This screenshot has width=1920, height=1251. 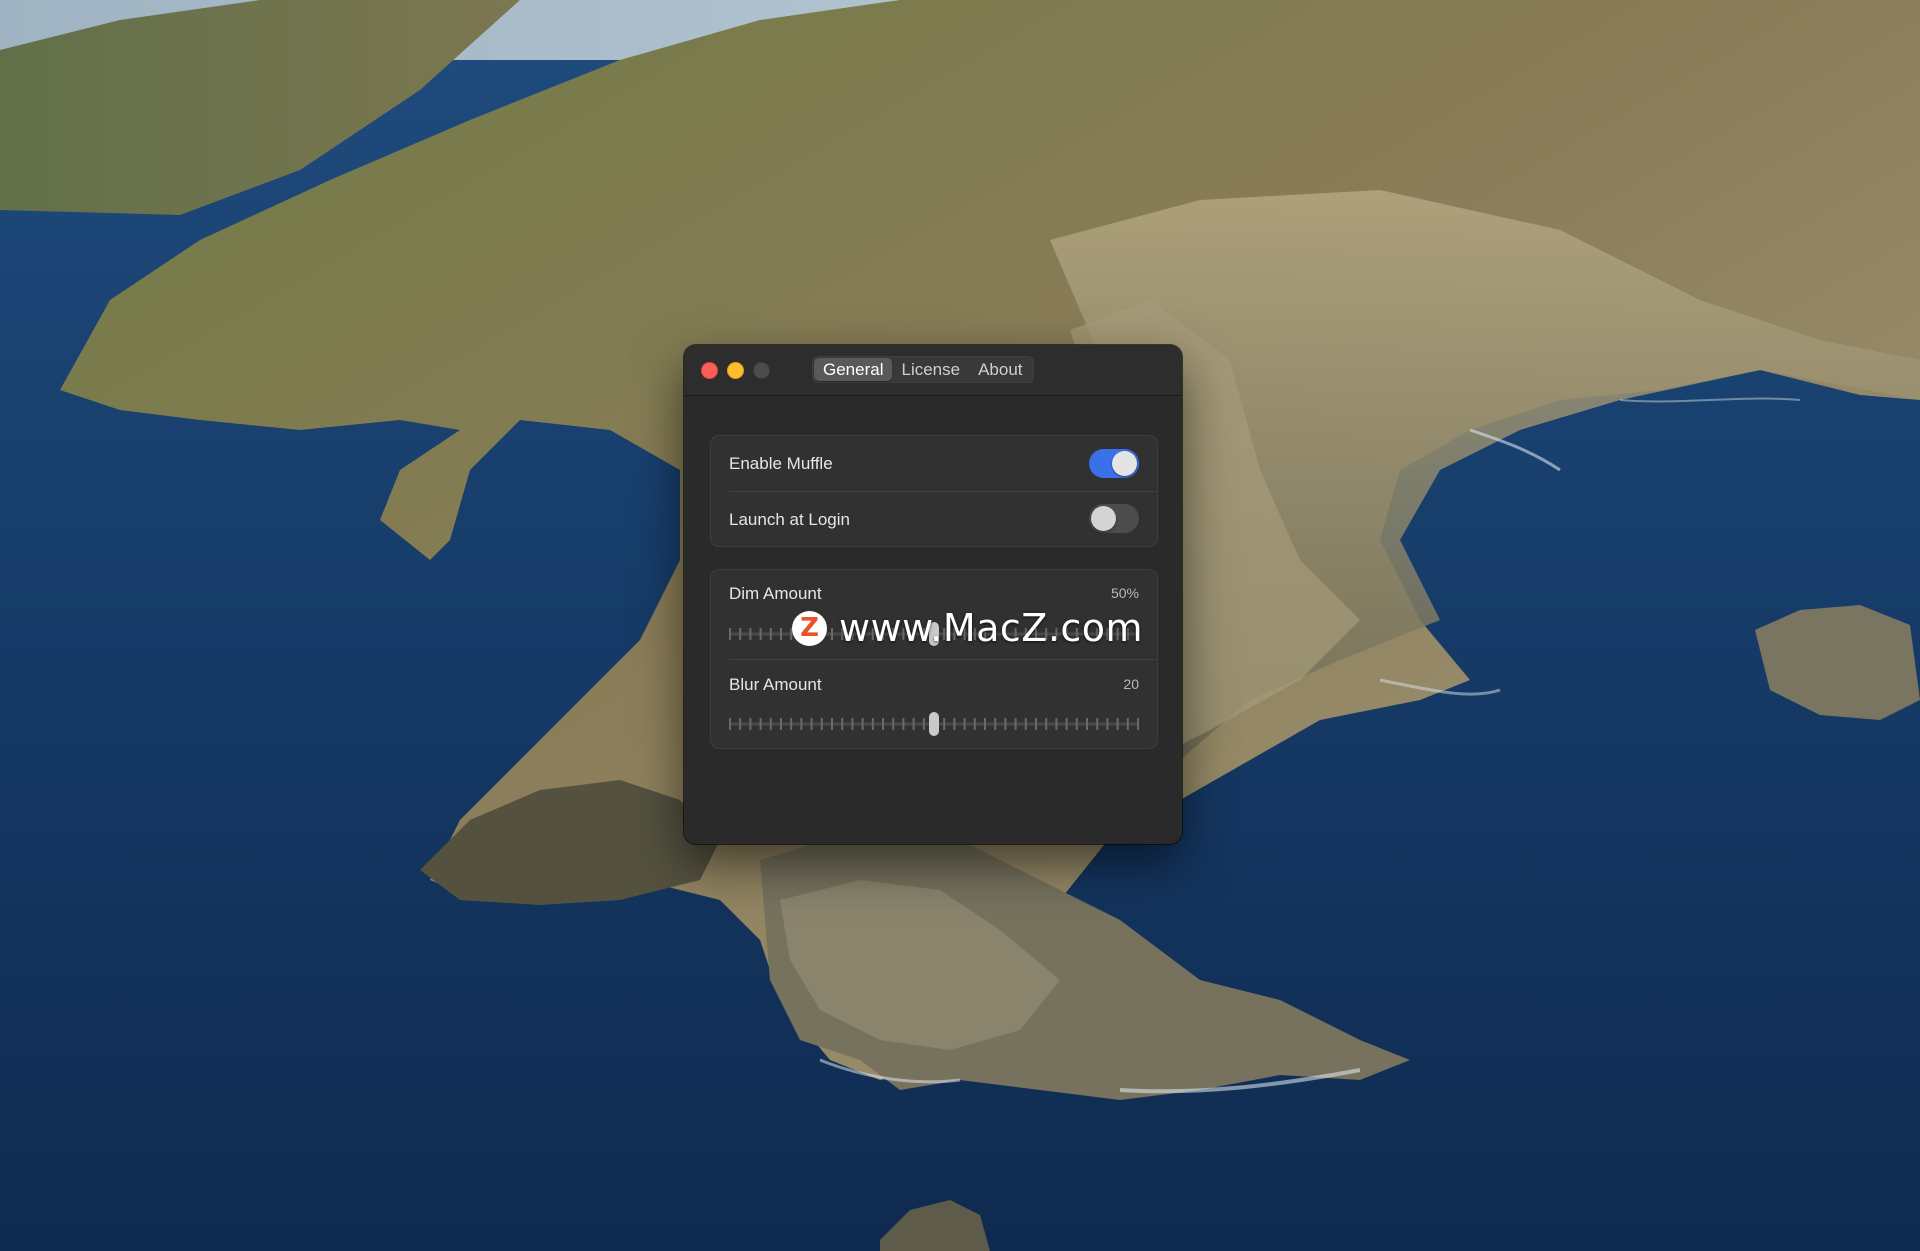 I want to click on dim-amount-label: Dim Amount, so click(x=775, y=593).